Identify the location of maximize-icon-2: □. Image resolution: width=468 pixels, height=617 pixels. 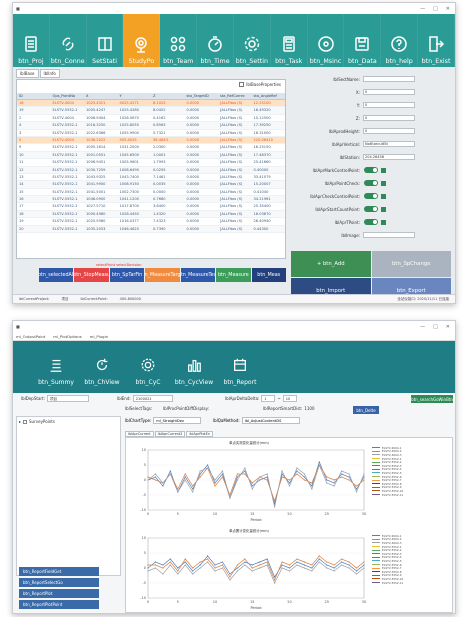
(435, 327).